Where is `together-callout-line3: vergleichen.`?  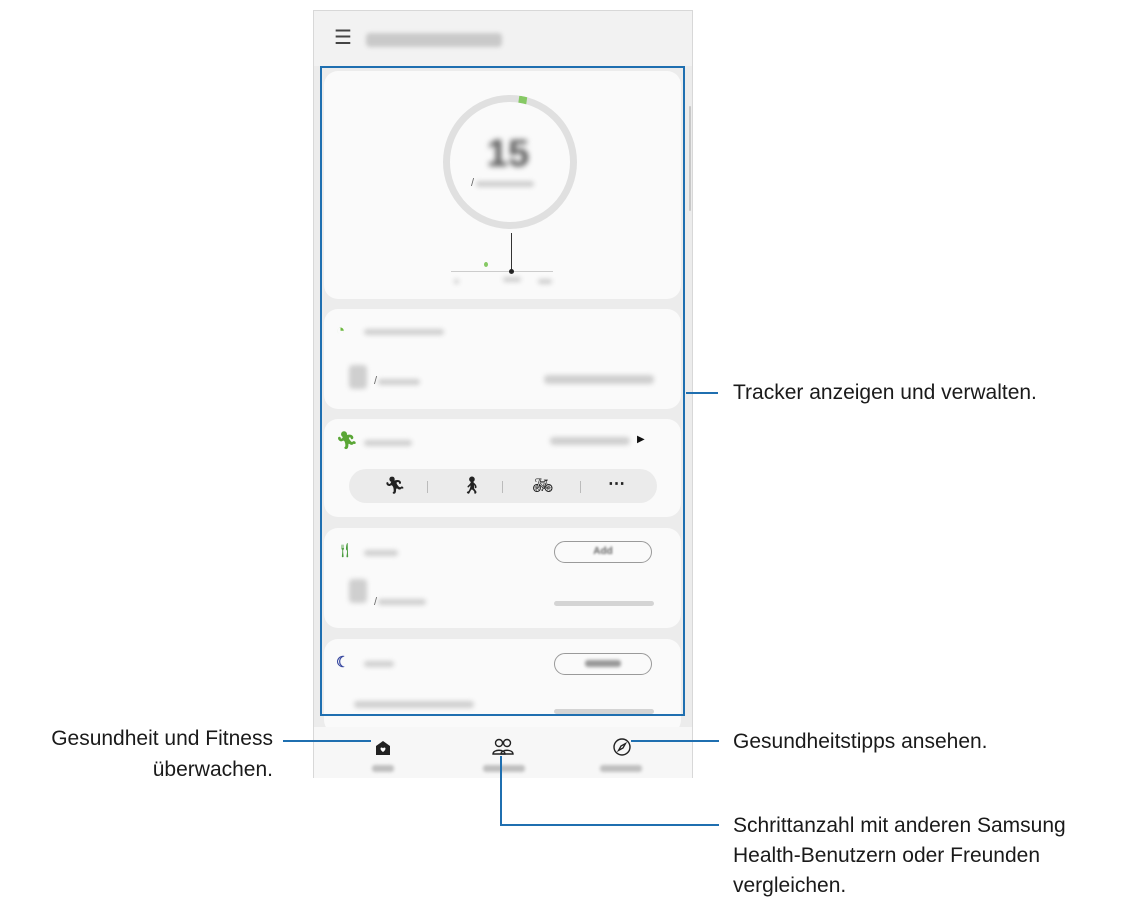
together-callout-line3: vergleichen. is located at coordinates (790, 885).